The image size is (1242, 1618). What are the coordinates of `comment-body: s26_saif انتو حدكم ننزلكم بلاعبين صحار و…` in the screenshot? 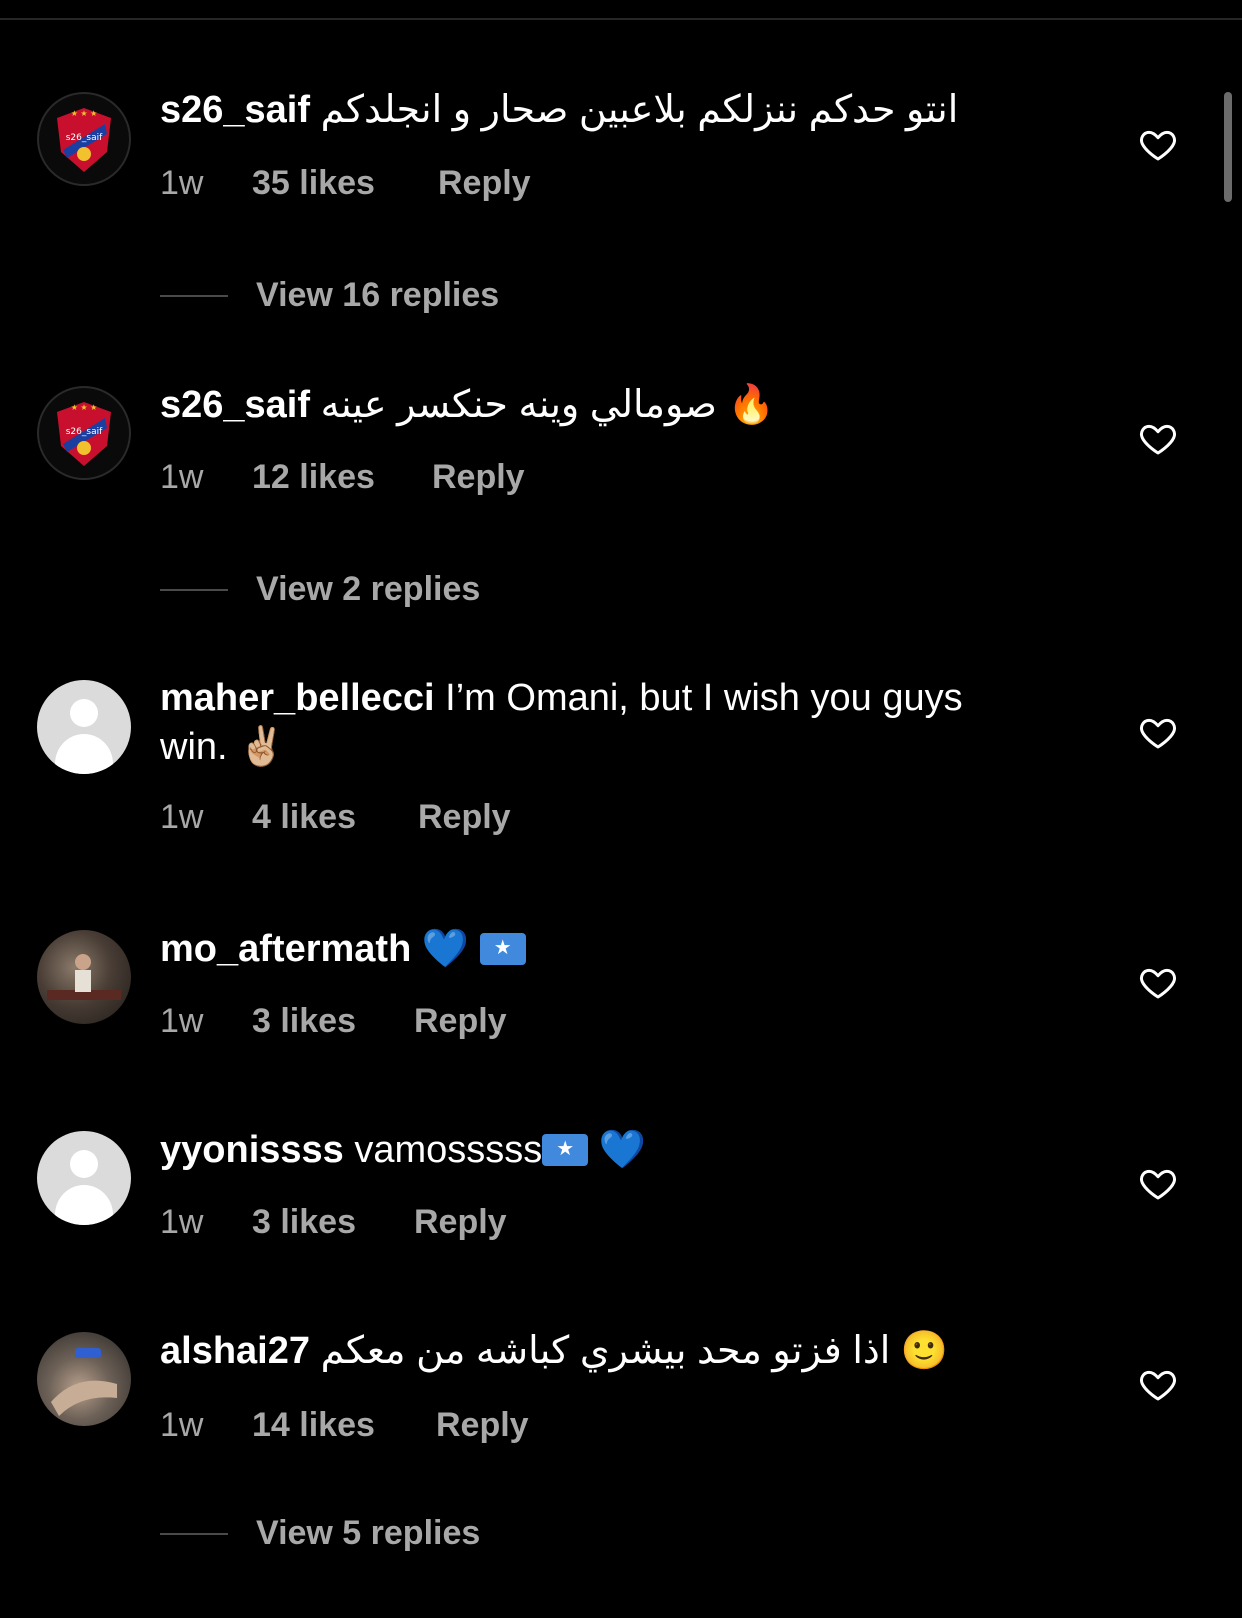 It's located at (620, 110).